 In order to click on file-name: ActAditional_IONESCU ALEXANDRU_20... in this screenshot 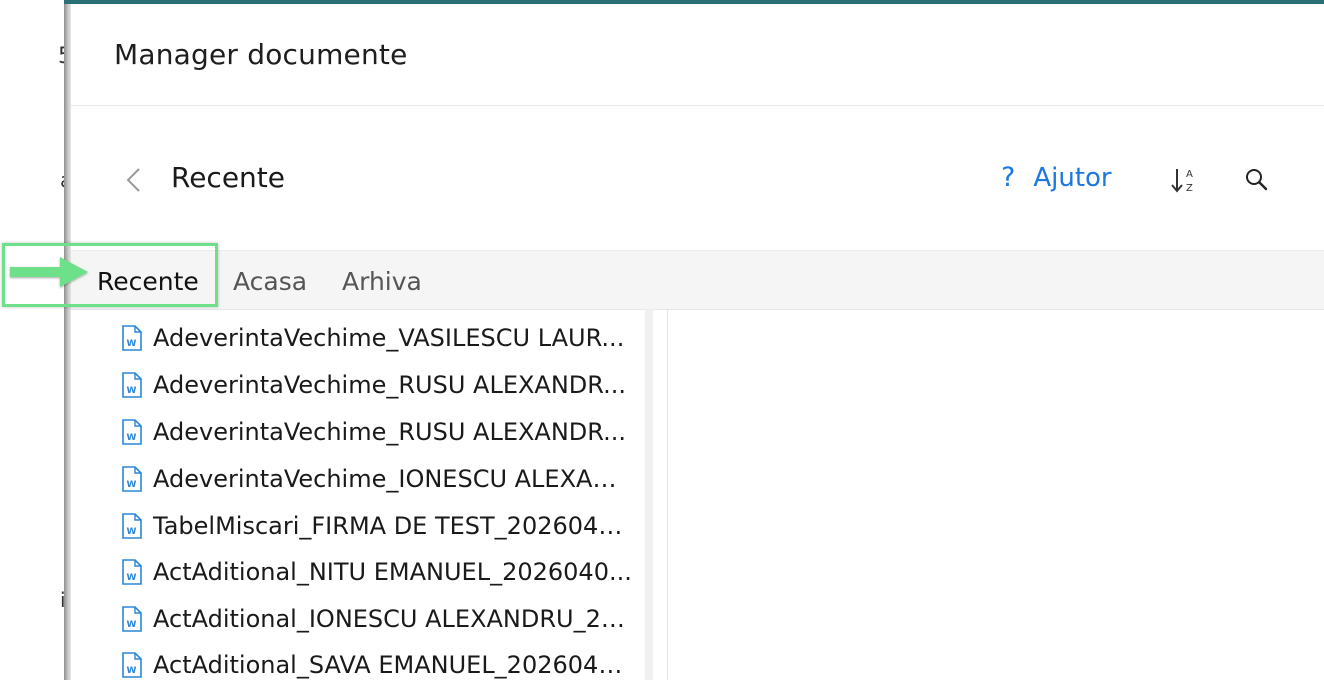, I will do `click(393, 619)`.